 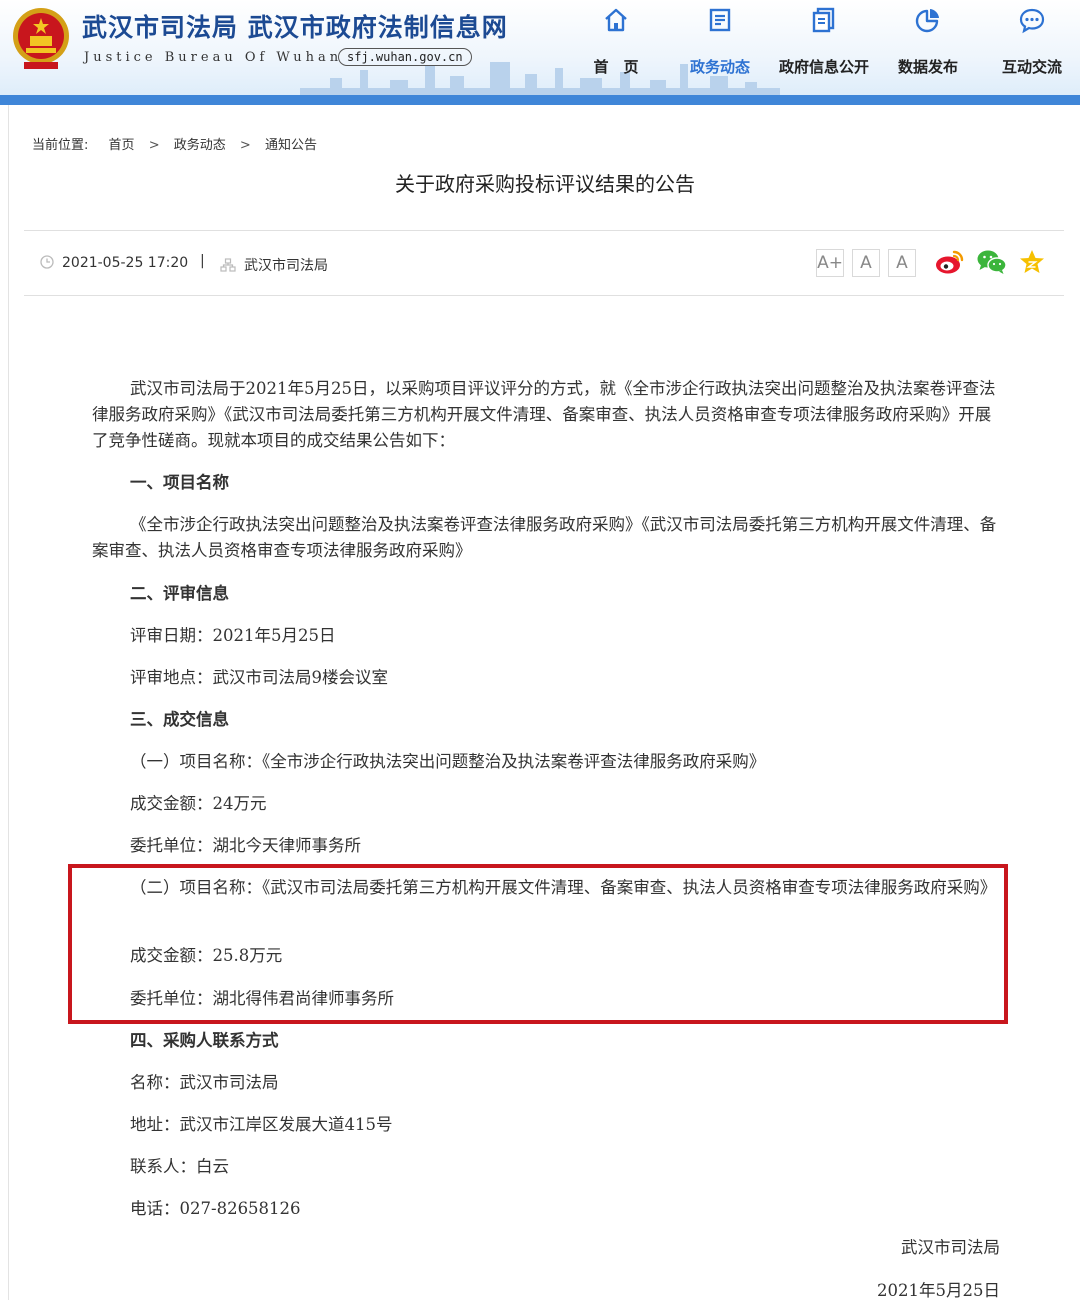 I want to click on home-icon, so click(x=616, y=20).